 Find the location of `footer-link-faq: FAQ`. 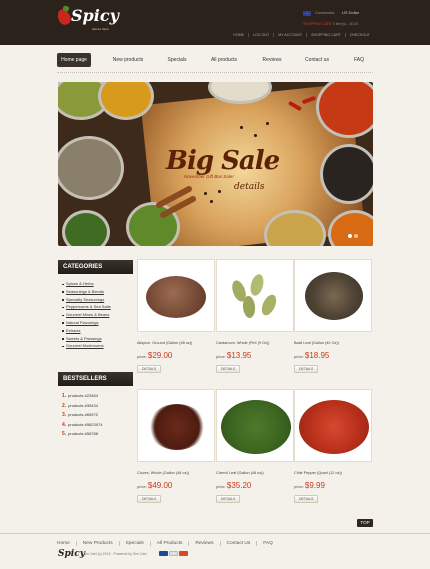

footer-link-faq: FAQ is located at coordinates (271, 543).